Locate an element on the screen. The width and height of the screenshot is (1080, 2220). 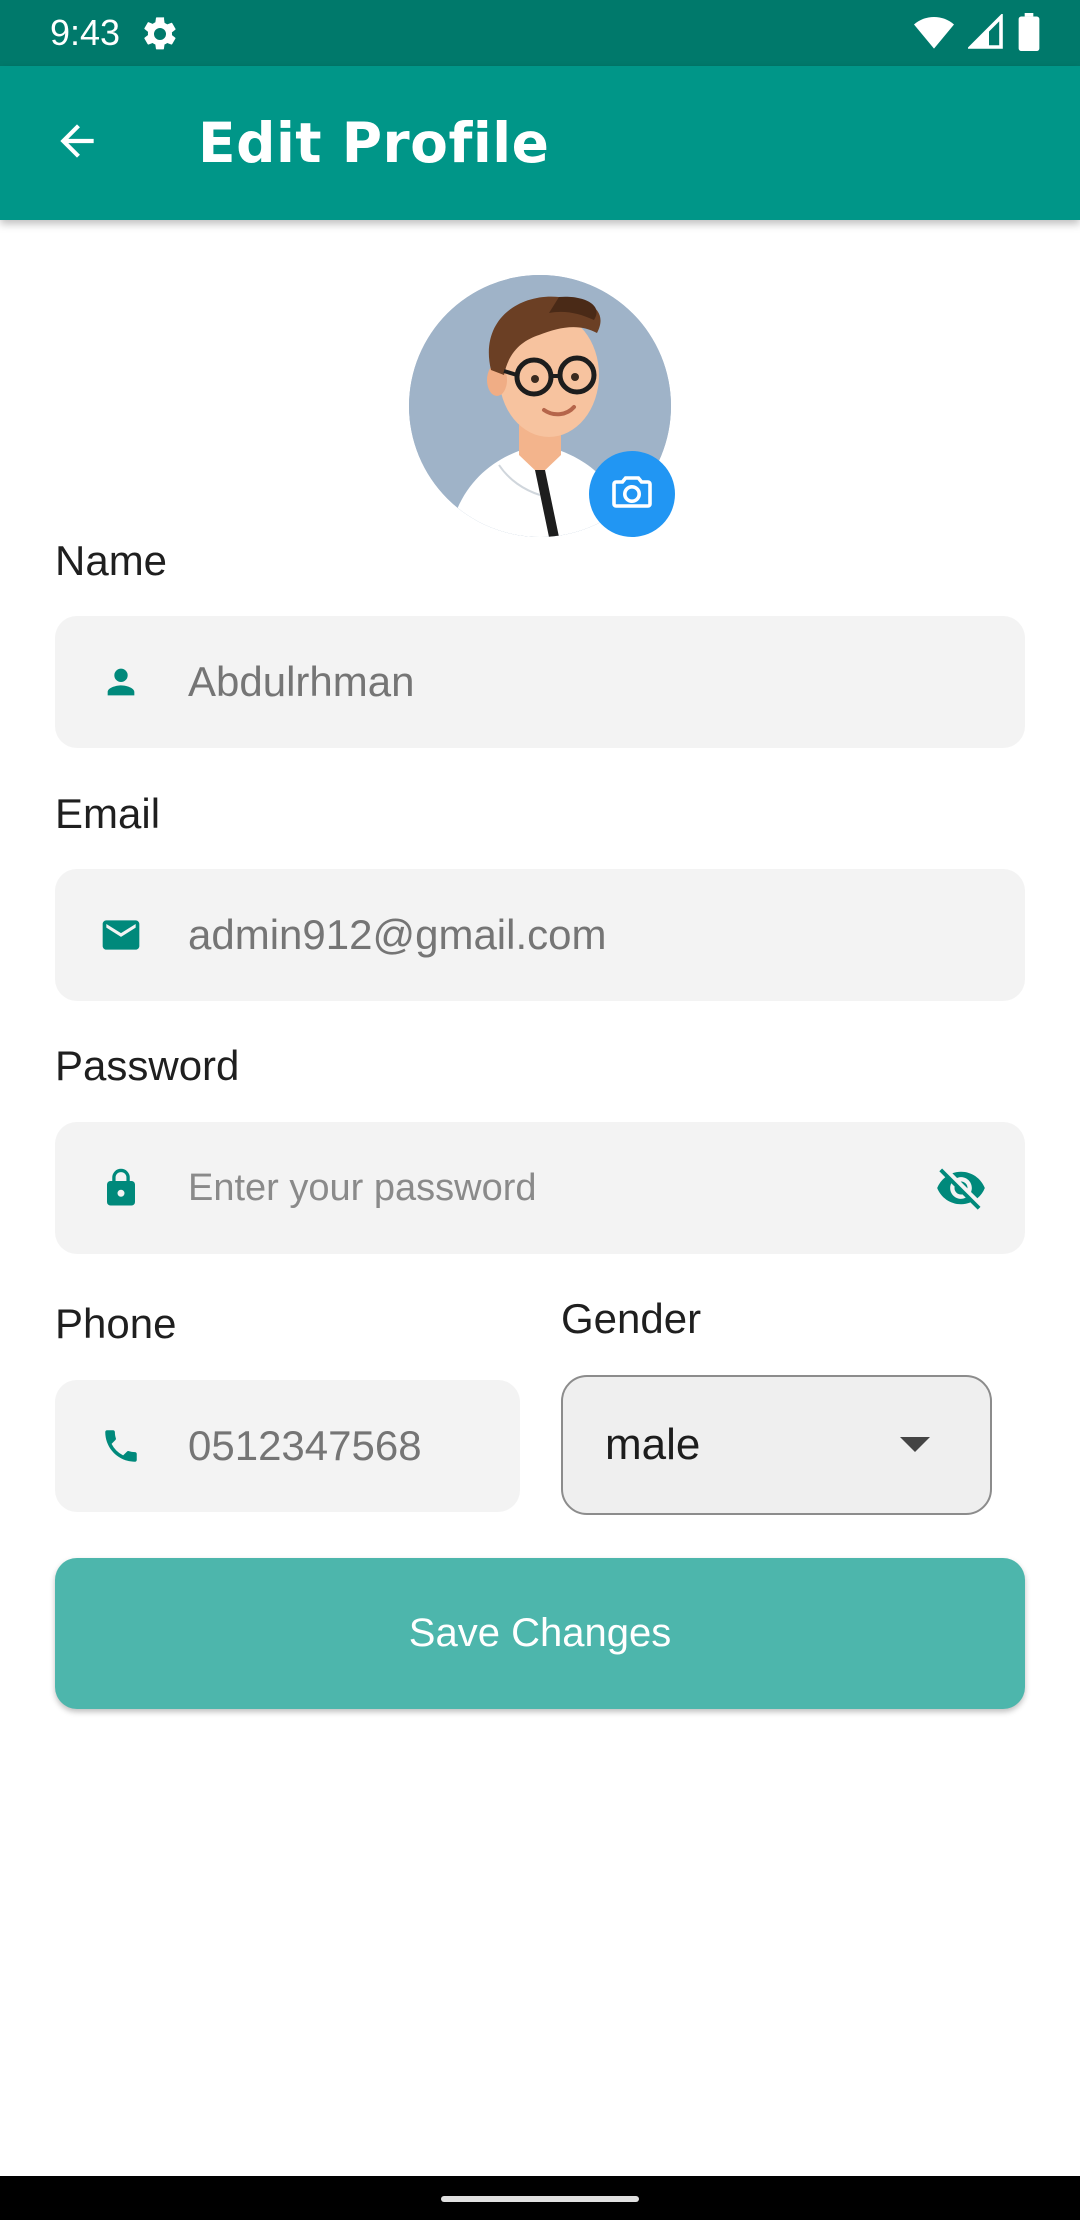
phone-label: Phone is located at coordinates (116, 1323).